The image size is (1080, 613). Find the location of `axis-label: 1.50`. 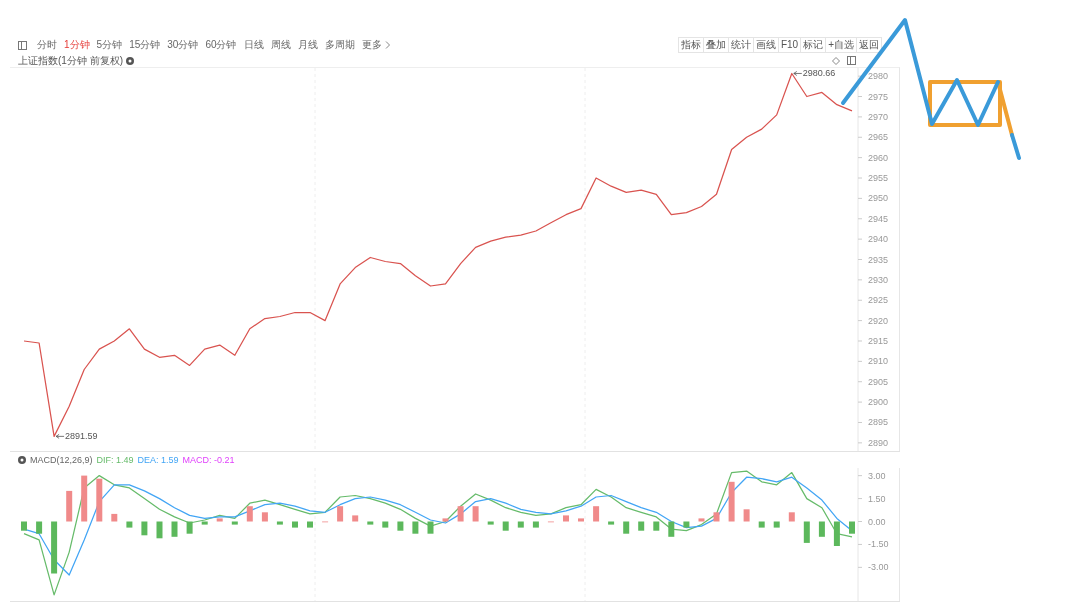

axis-label: 1.50 is located at coordinates (877, 498).